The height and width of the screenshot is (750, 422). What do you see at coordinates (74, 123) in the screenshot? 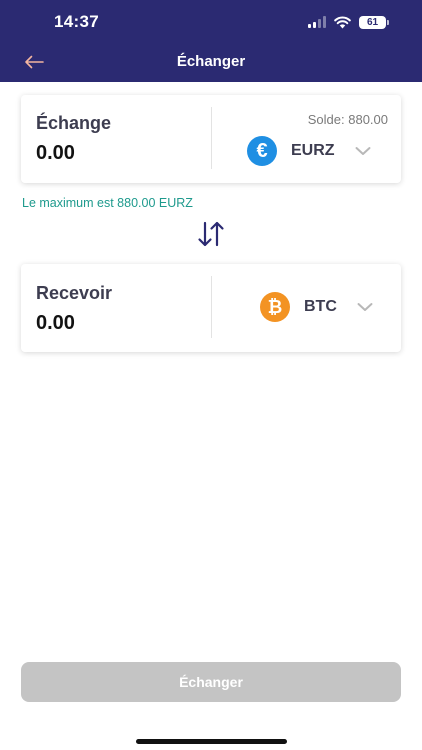
I see `exchange-from-label: Échange` at bounding box center [74, 123].